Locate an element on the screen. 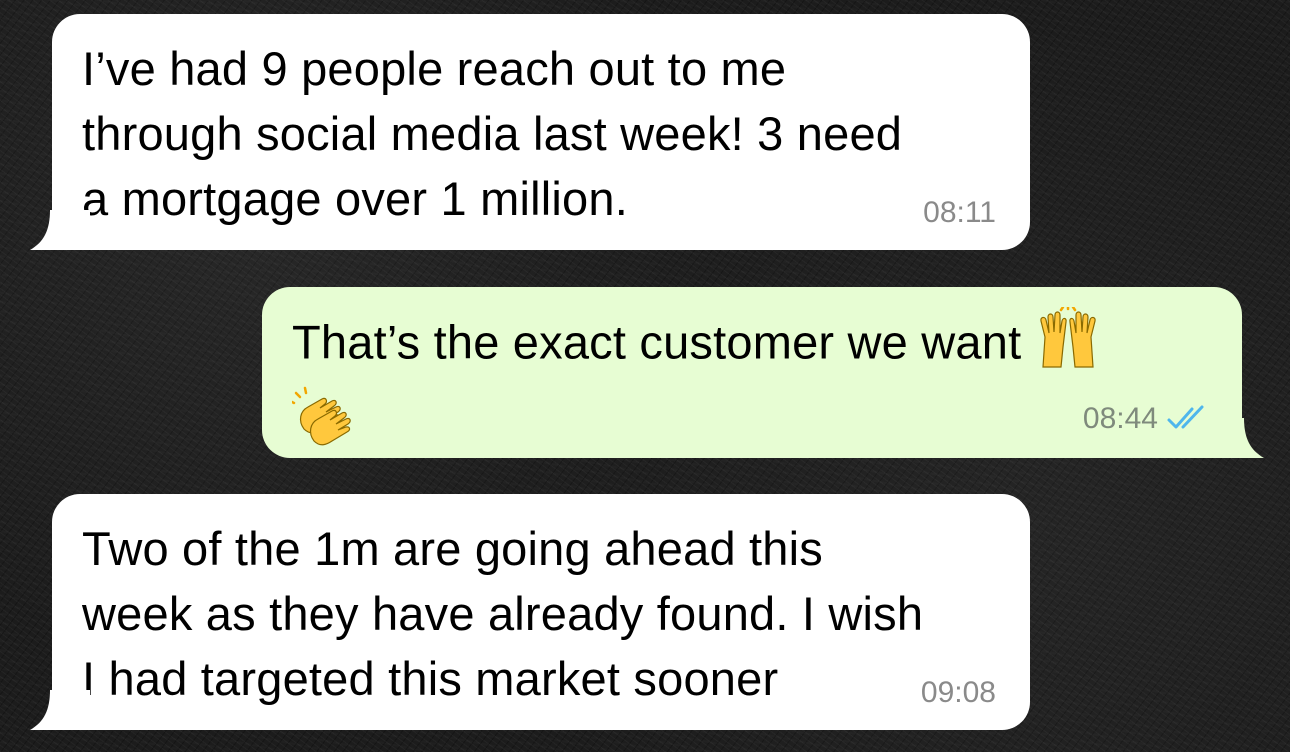 This screenshot has width=1290, height=752. raising-hands-emoji is located at coordinates (1068, 344).